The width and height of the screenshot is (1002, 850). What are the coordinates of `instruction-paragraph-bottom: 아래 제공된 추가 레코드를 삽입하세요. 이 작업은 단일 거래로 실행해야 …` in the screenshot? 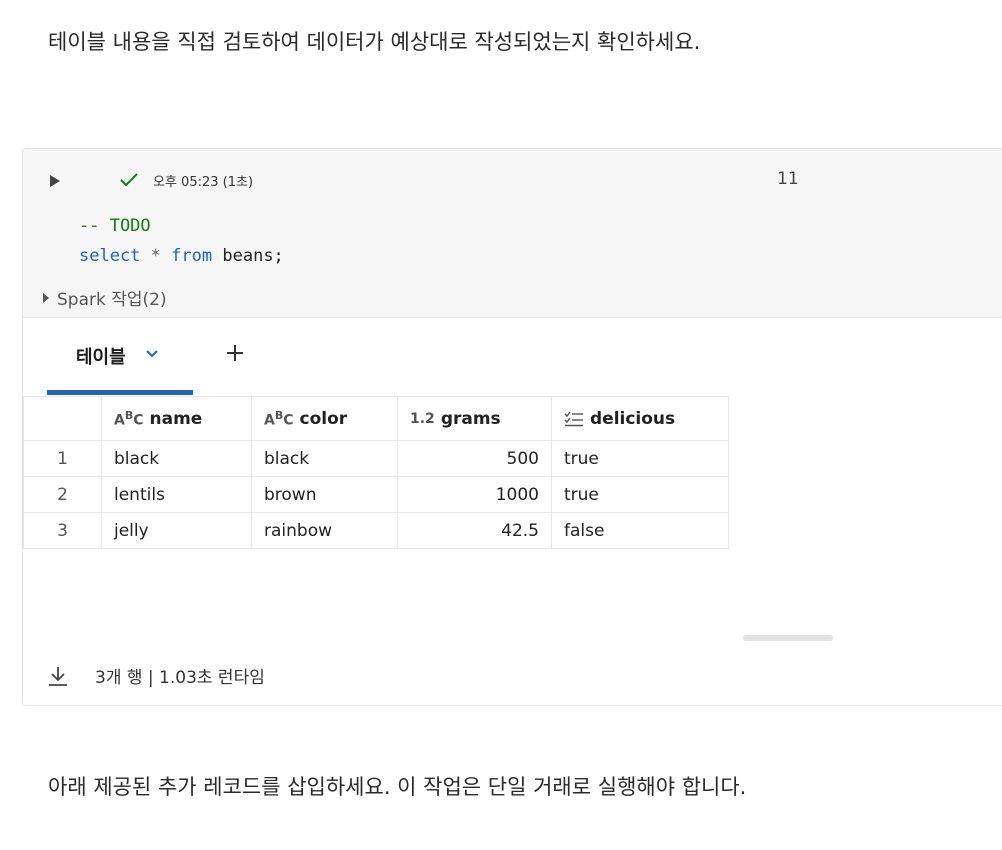 It's located at (397, 787).